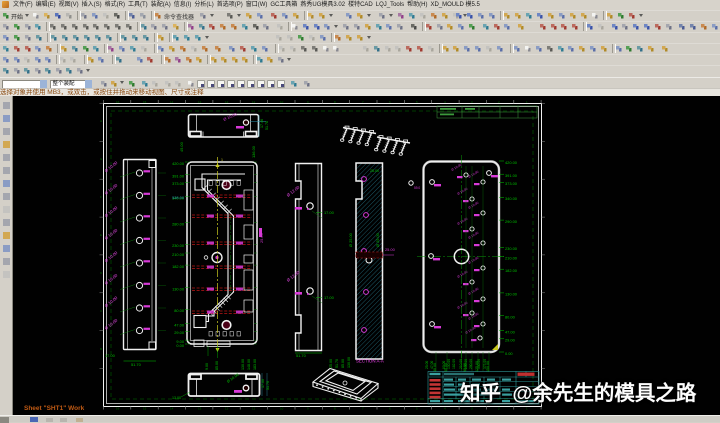  What do you see at coordinates (370, 361) in the screenshot?
I see `svg-text: SECTION A-A` at bounding box center [370, 361].